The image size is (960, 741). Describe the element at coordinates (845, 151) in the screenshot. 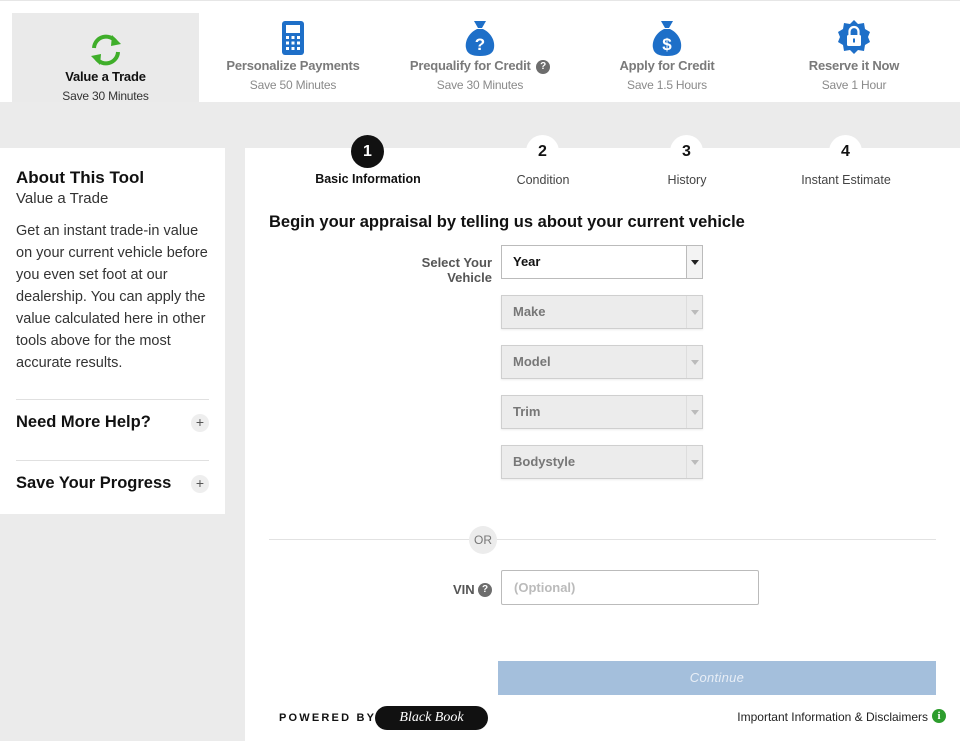

I see `step-4-circle: 4` at that location.